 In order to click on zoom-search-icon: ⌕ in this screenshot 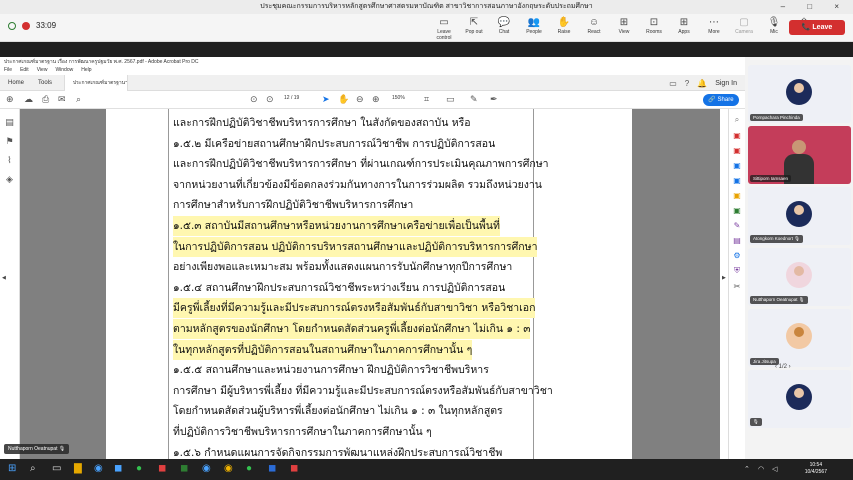, I will do `click(737, 120)`.